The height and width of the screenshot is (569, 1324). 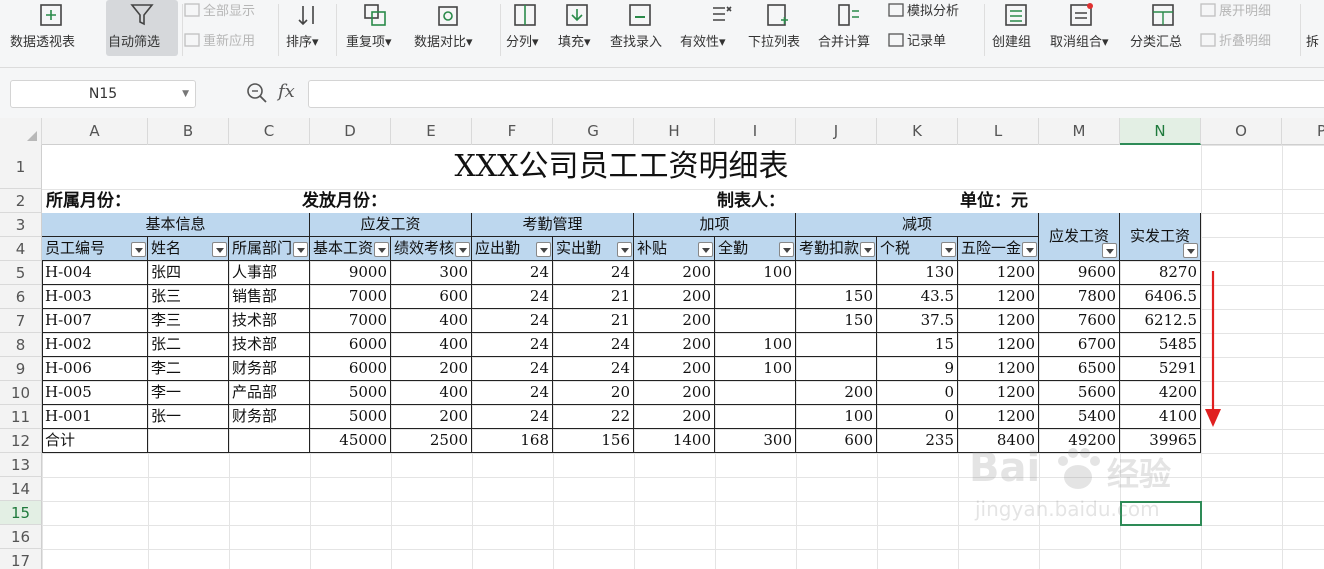 What do you see at coordinates (917, 39) in the screenshot?
I see `ribbon-small-record_form: 记录单` at bounding box center [917, 39].